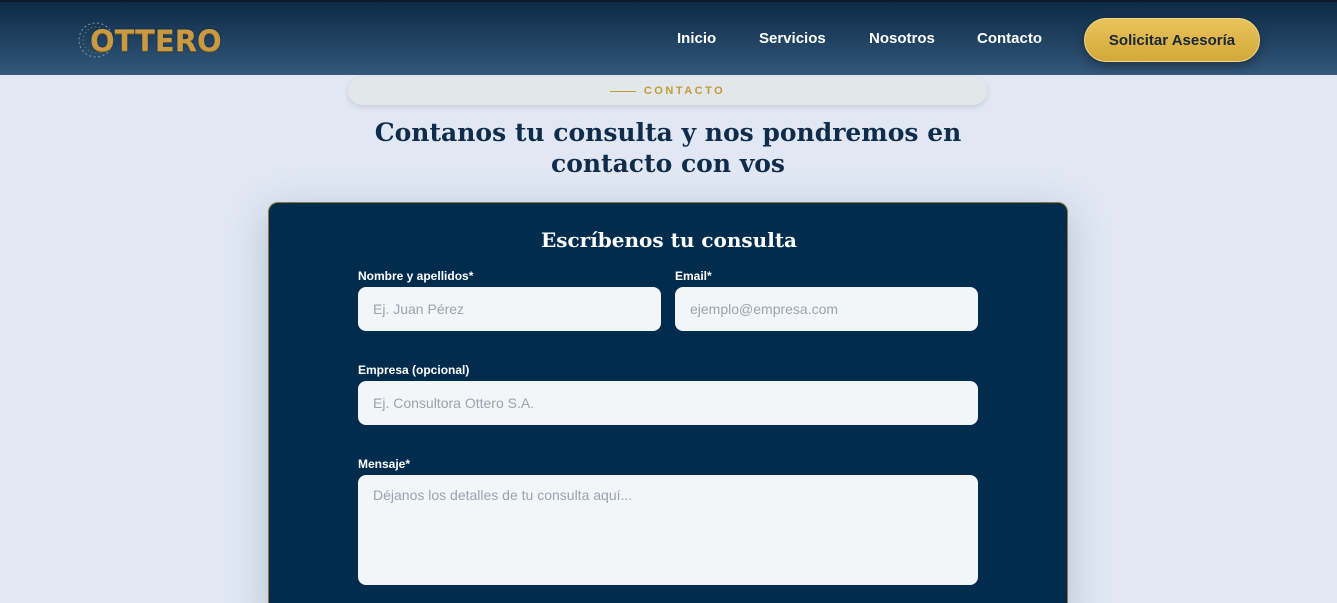 The width and height of the screenshot is (1337, 603). I want to click on eyebrow-divider, so click(622, 91).